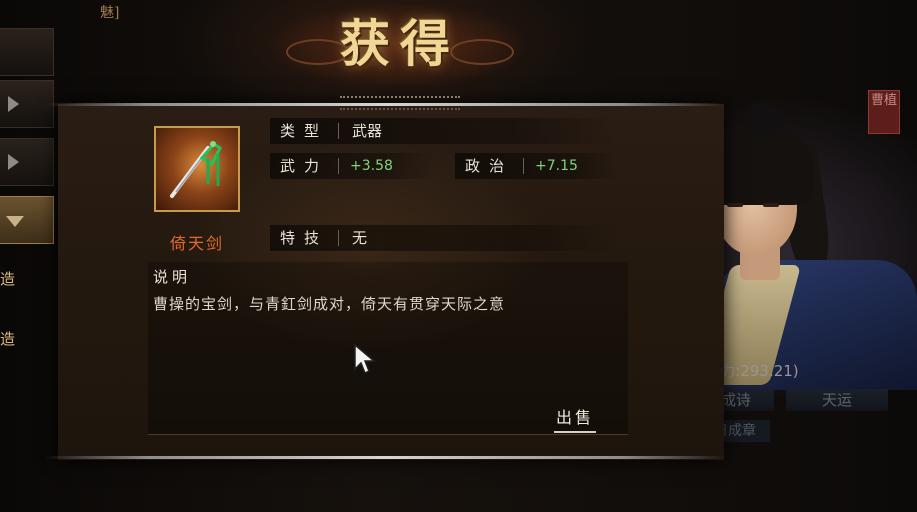 This screenshot has height=512, width=917. I want to click on item-icon-slot, so click(197, 169).